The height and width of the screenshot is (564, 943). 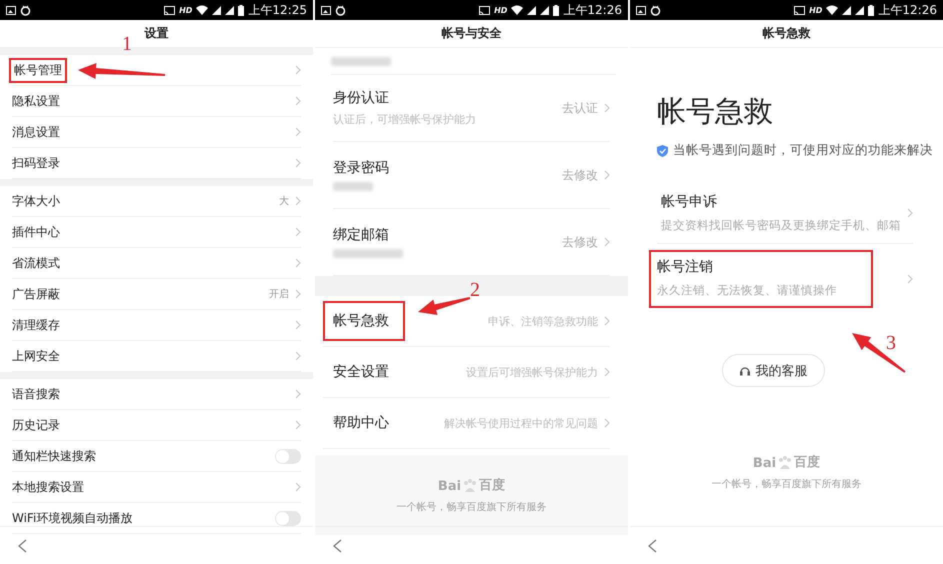 What do you see at coordinates (744, 370) in the screenshot?
I see `headset-icon` at bounding box center [744, 370].